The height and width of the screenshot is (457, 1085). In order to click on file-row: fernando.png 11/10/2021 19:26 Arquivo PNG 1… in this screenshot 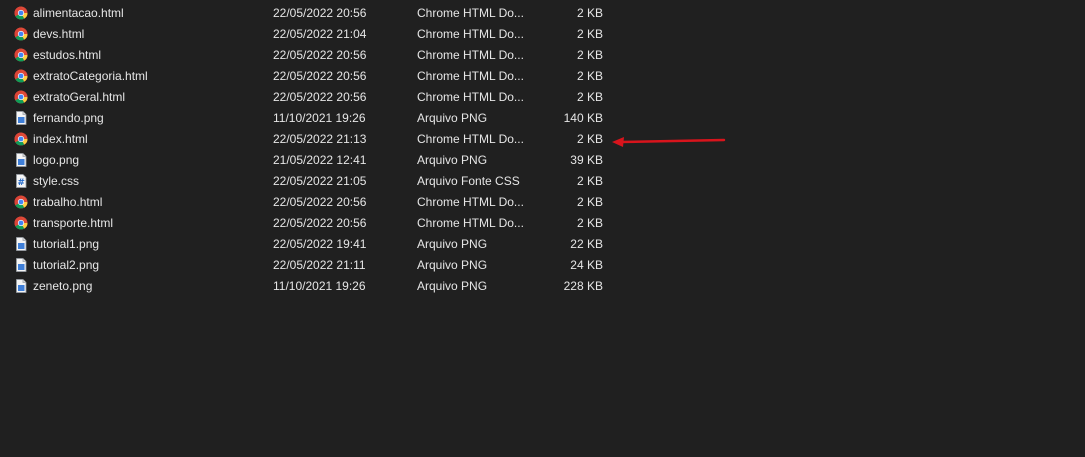, I will do `click(542, 118)`.